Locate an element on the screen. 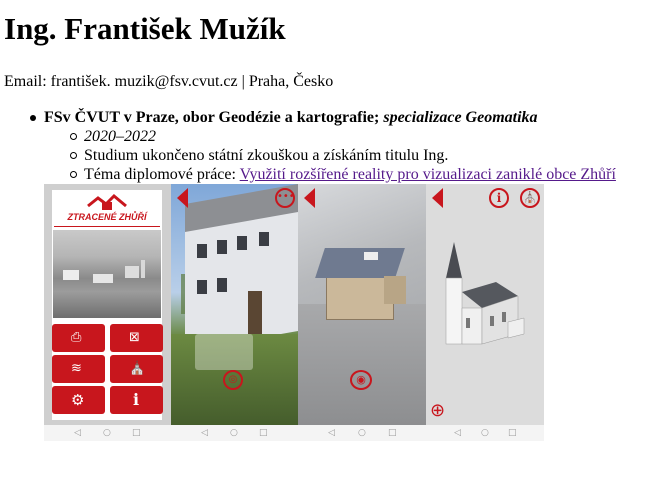 The height and width of the screenshot is (485, 647). map-button: ⊠ is located at coordinates (136, 338).